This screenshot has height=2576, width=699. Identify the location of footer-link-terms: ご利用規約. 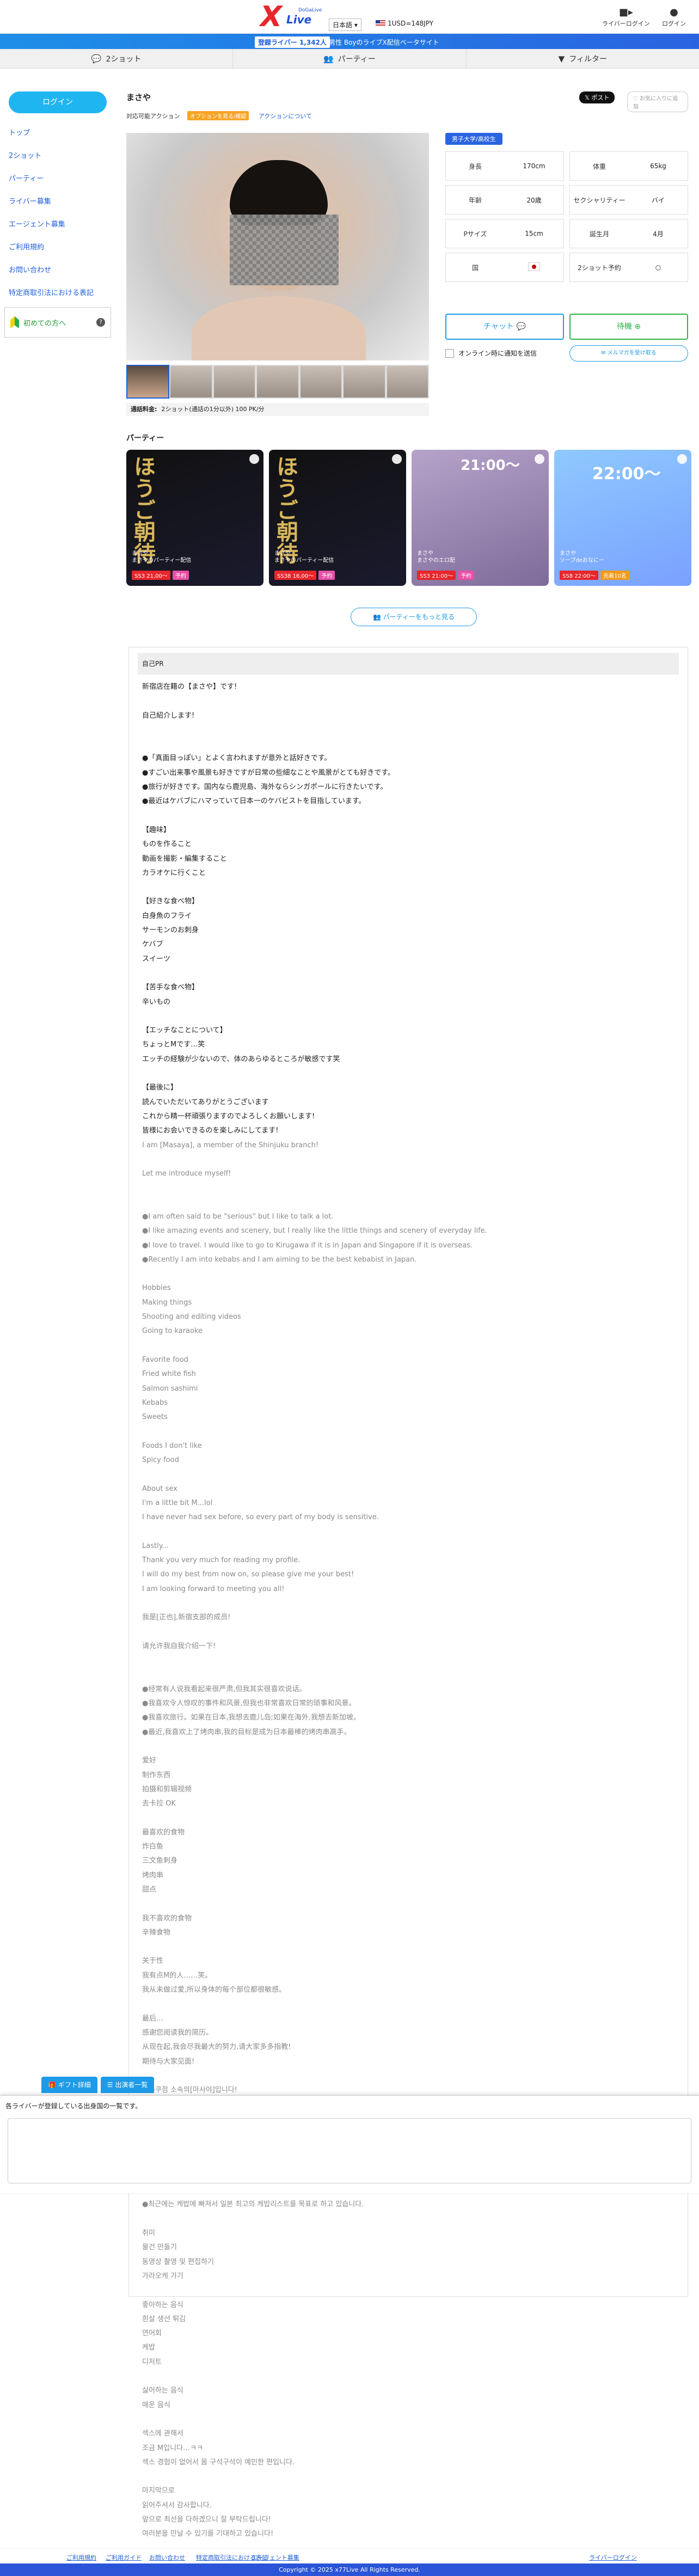
(81, 2557).